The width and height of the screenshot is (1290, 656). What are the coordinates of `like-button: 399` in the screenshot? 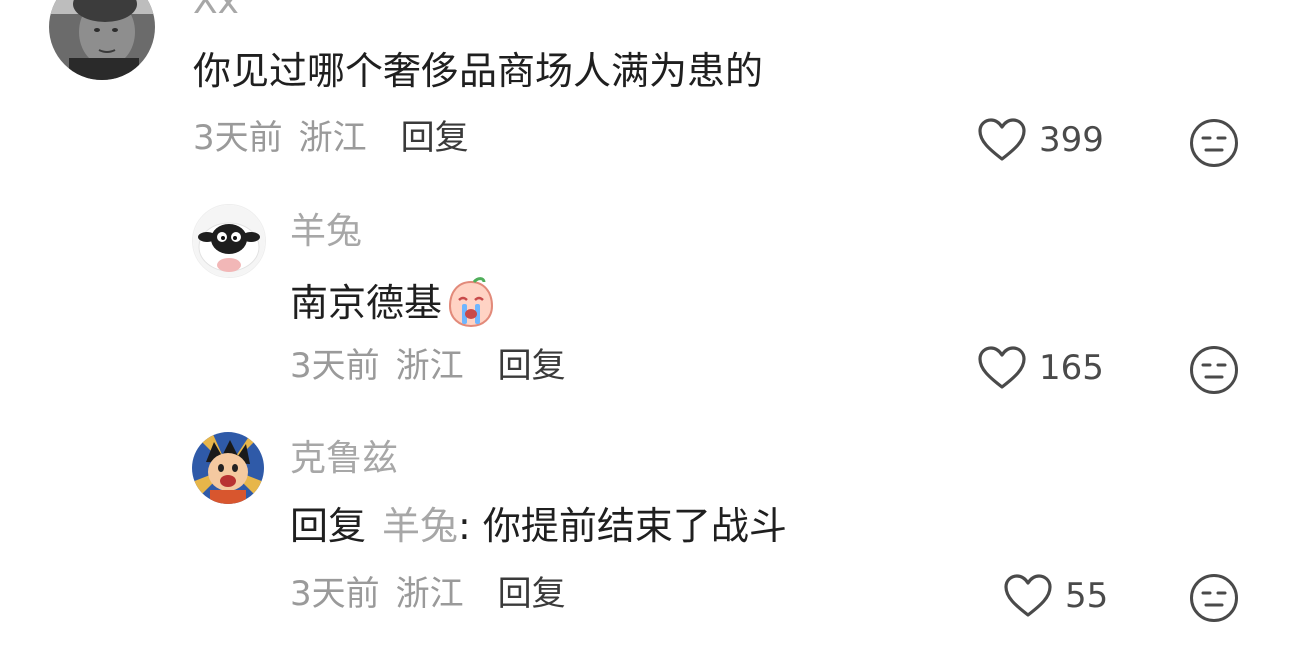 It's located at (1040, 140).